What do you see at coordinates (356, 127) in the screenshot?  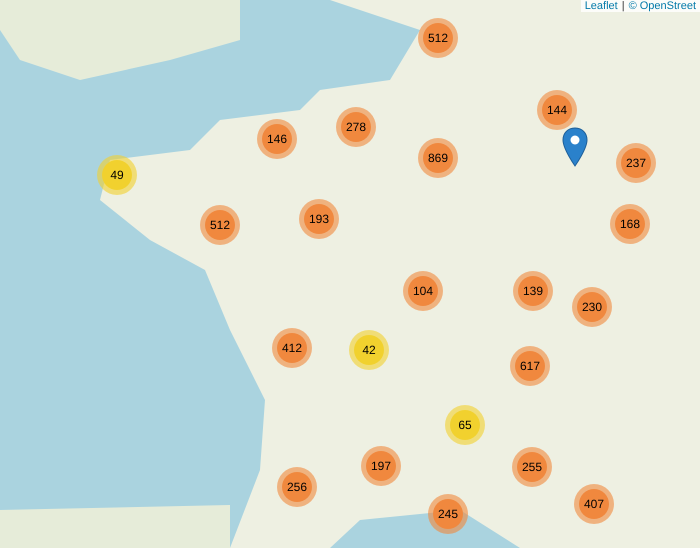 I see `cluster-marker: 278` at bounding box center [356, 127].